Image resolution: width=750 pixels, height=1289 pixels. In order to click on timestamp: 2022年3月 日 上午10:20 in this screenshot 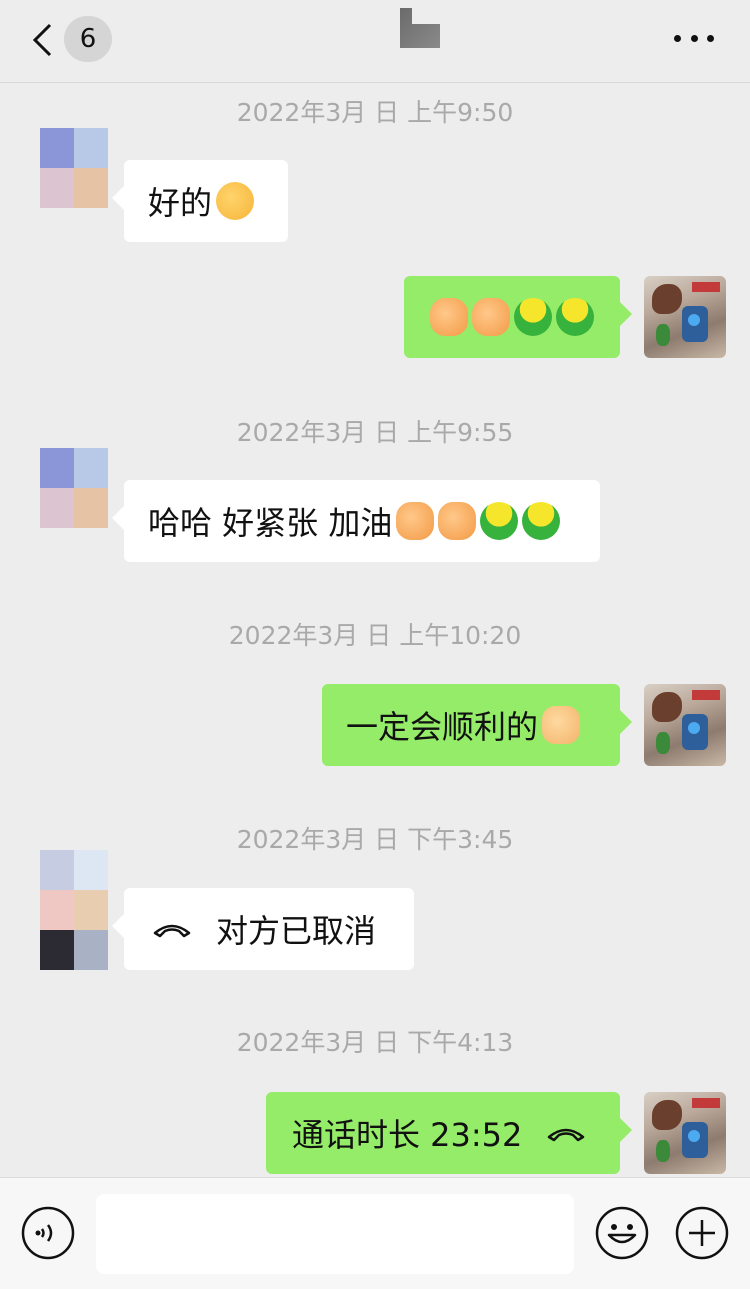, I will do `click(375, 635)`.